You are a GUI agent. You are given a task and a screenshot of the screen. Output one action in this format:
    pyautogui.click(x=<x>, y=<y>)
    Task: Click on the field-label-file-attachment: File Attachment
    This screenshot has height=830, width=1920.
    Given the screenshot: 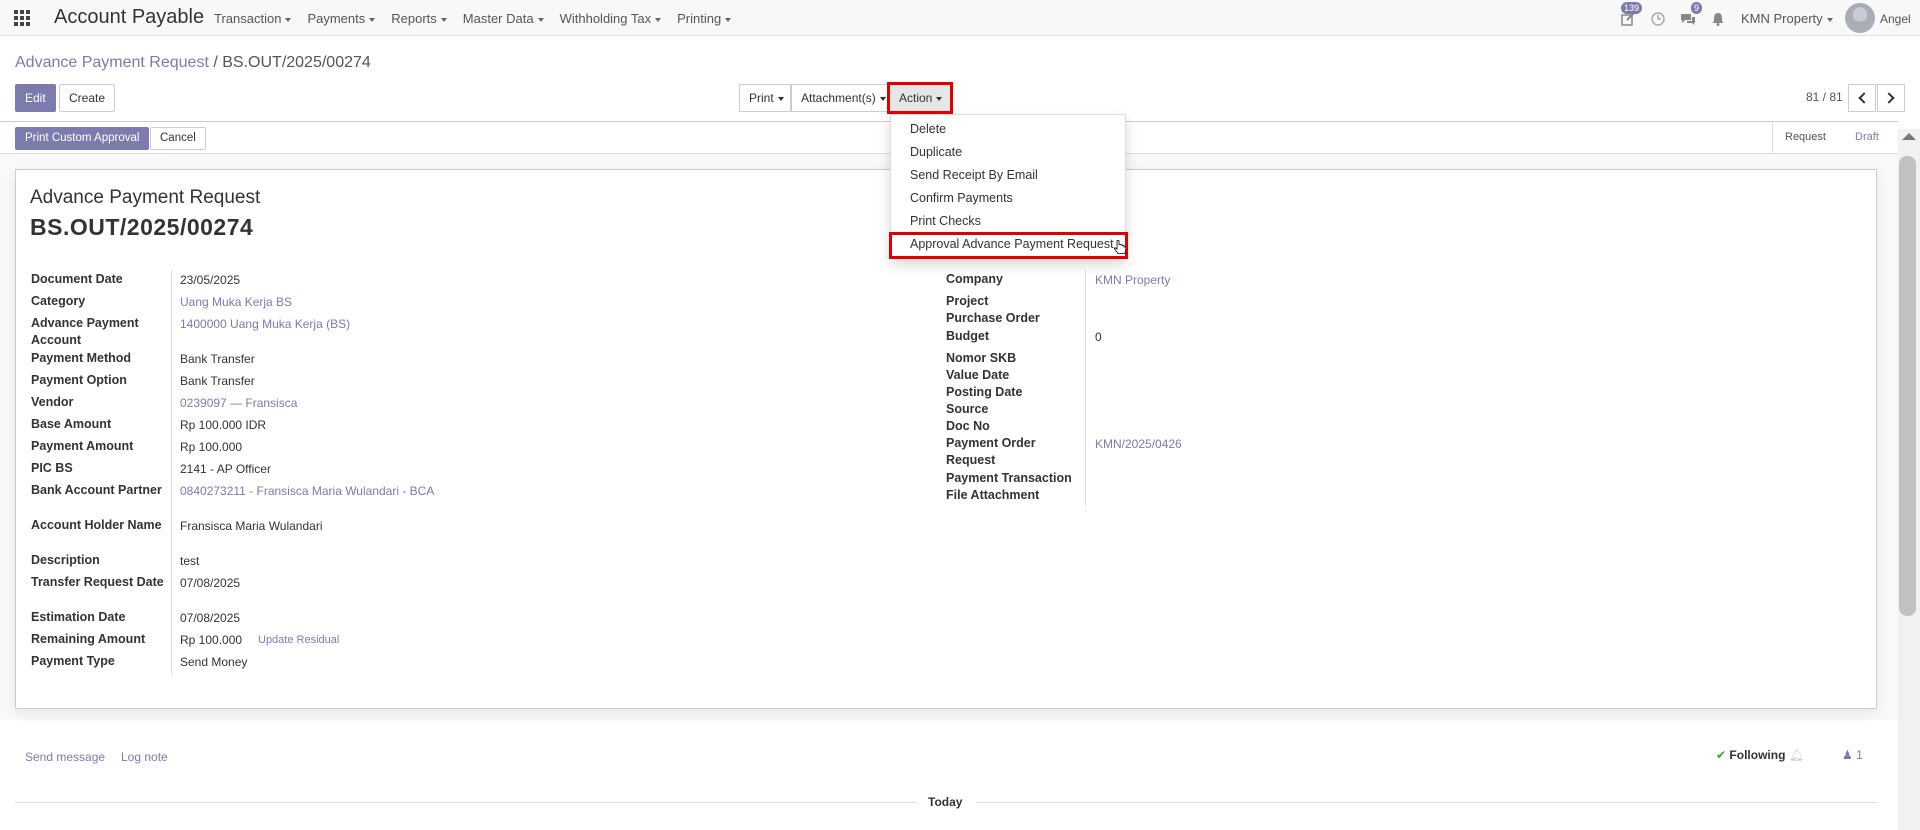 What is the action you would take?
    pyautogui.click(x=993, y=495)
    